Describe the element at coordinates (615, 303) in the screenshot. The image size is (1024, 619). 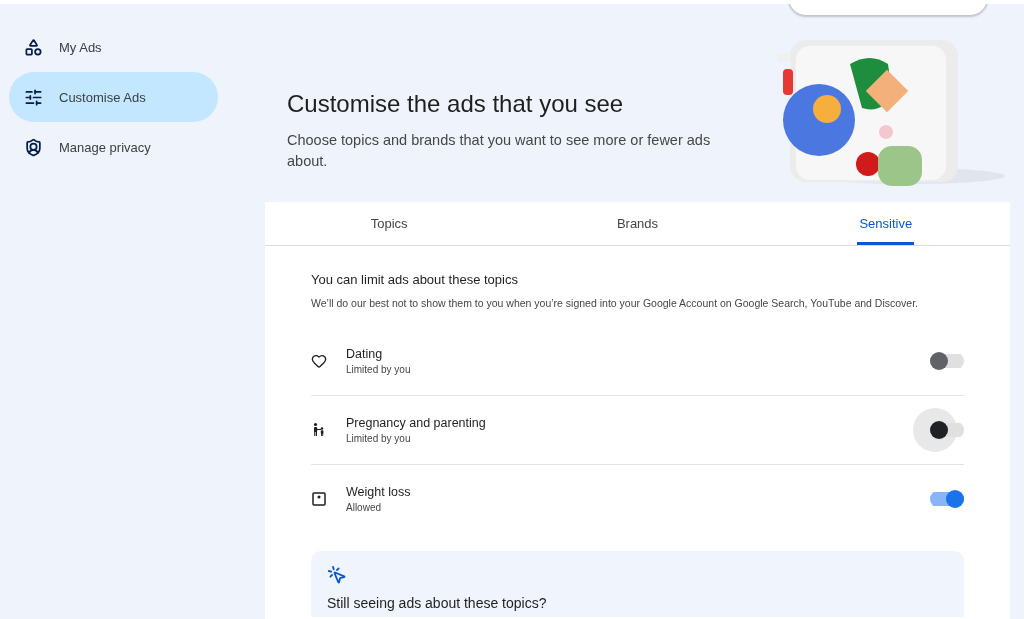
I see `section-description: We’ll do our best not to show them to you when you’re signed into your Google Account on Google Search, YouTube and Discover.` at that location.